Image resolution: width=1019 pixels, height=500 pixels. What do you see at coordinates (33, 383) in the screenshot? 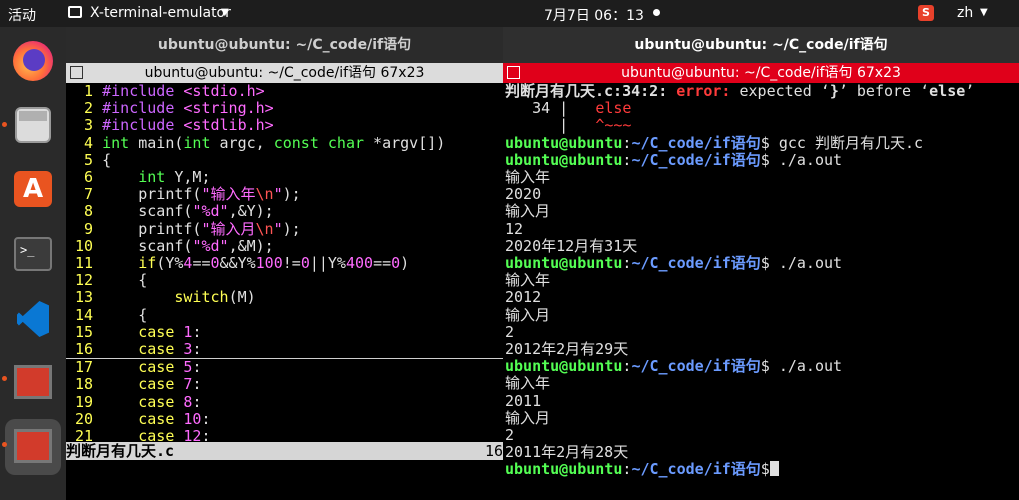
I see `xterm-icon` at bounding box center [33, 383].